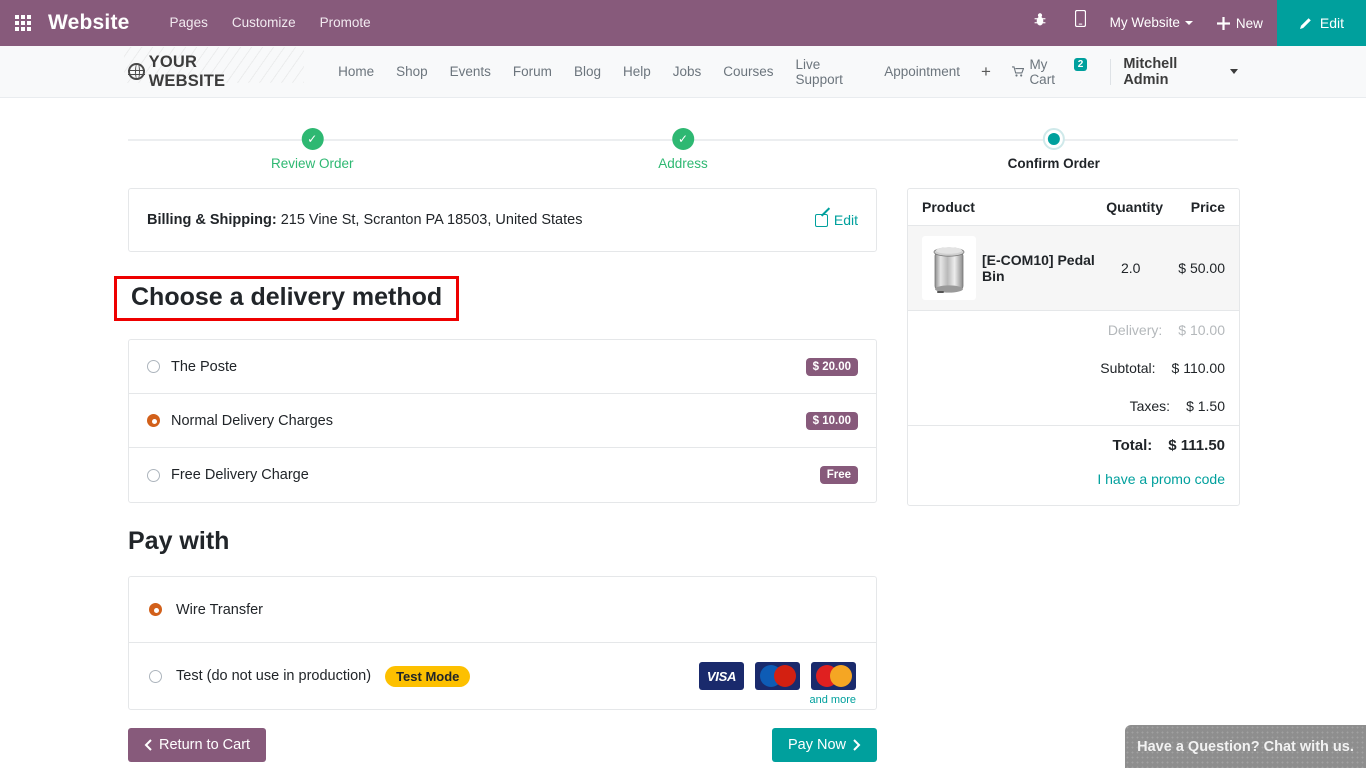 This screenshot has height=768, width=1366. What do you see at coordinates (949, 268) in the screenshot?
I see `pedal-bin-image` at bounding box center [949, 268].